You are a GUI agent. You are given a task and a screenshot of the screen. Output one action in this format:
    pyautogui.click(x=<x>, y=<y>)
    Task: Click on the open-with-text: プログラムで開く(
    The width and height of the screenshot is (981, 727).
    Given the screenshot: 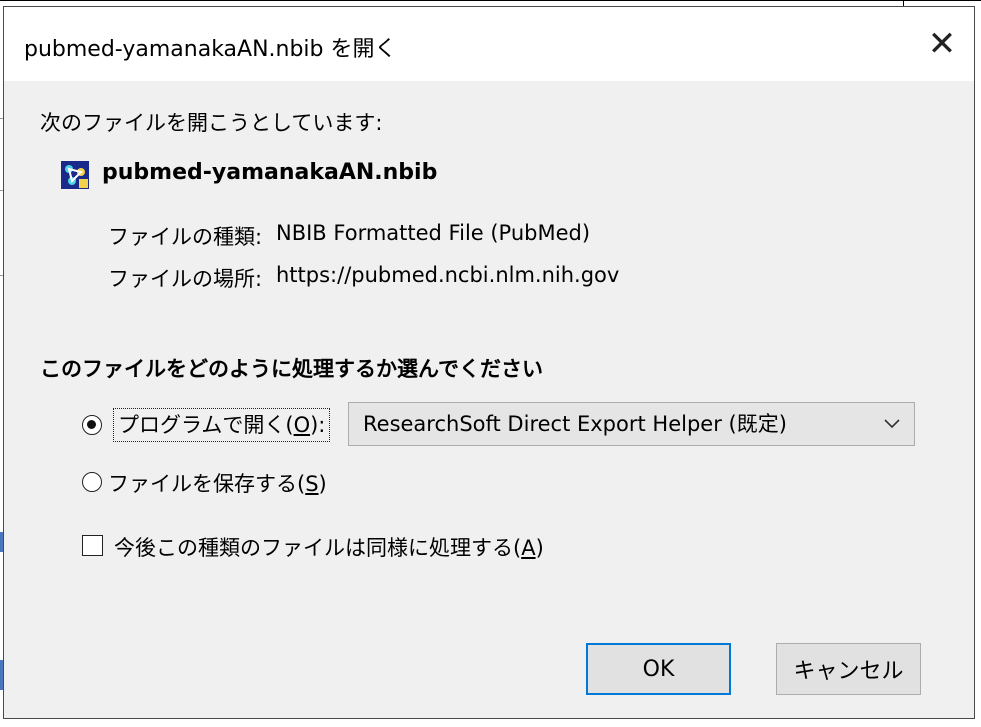 What is the action you would take?
    pyautogui.click(x=206, y=425)
    